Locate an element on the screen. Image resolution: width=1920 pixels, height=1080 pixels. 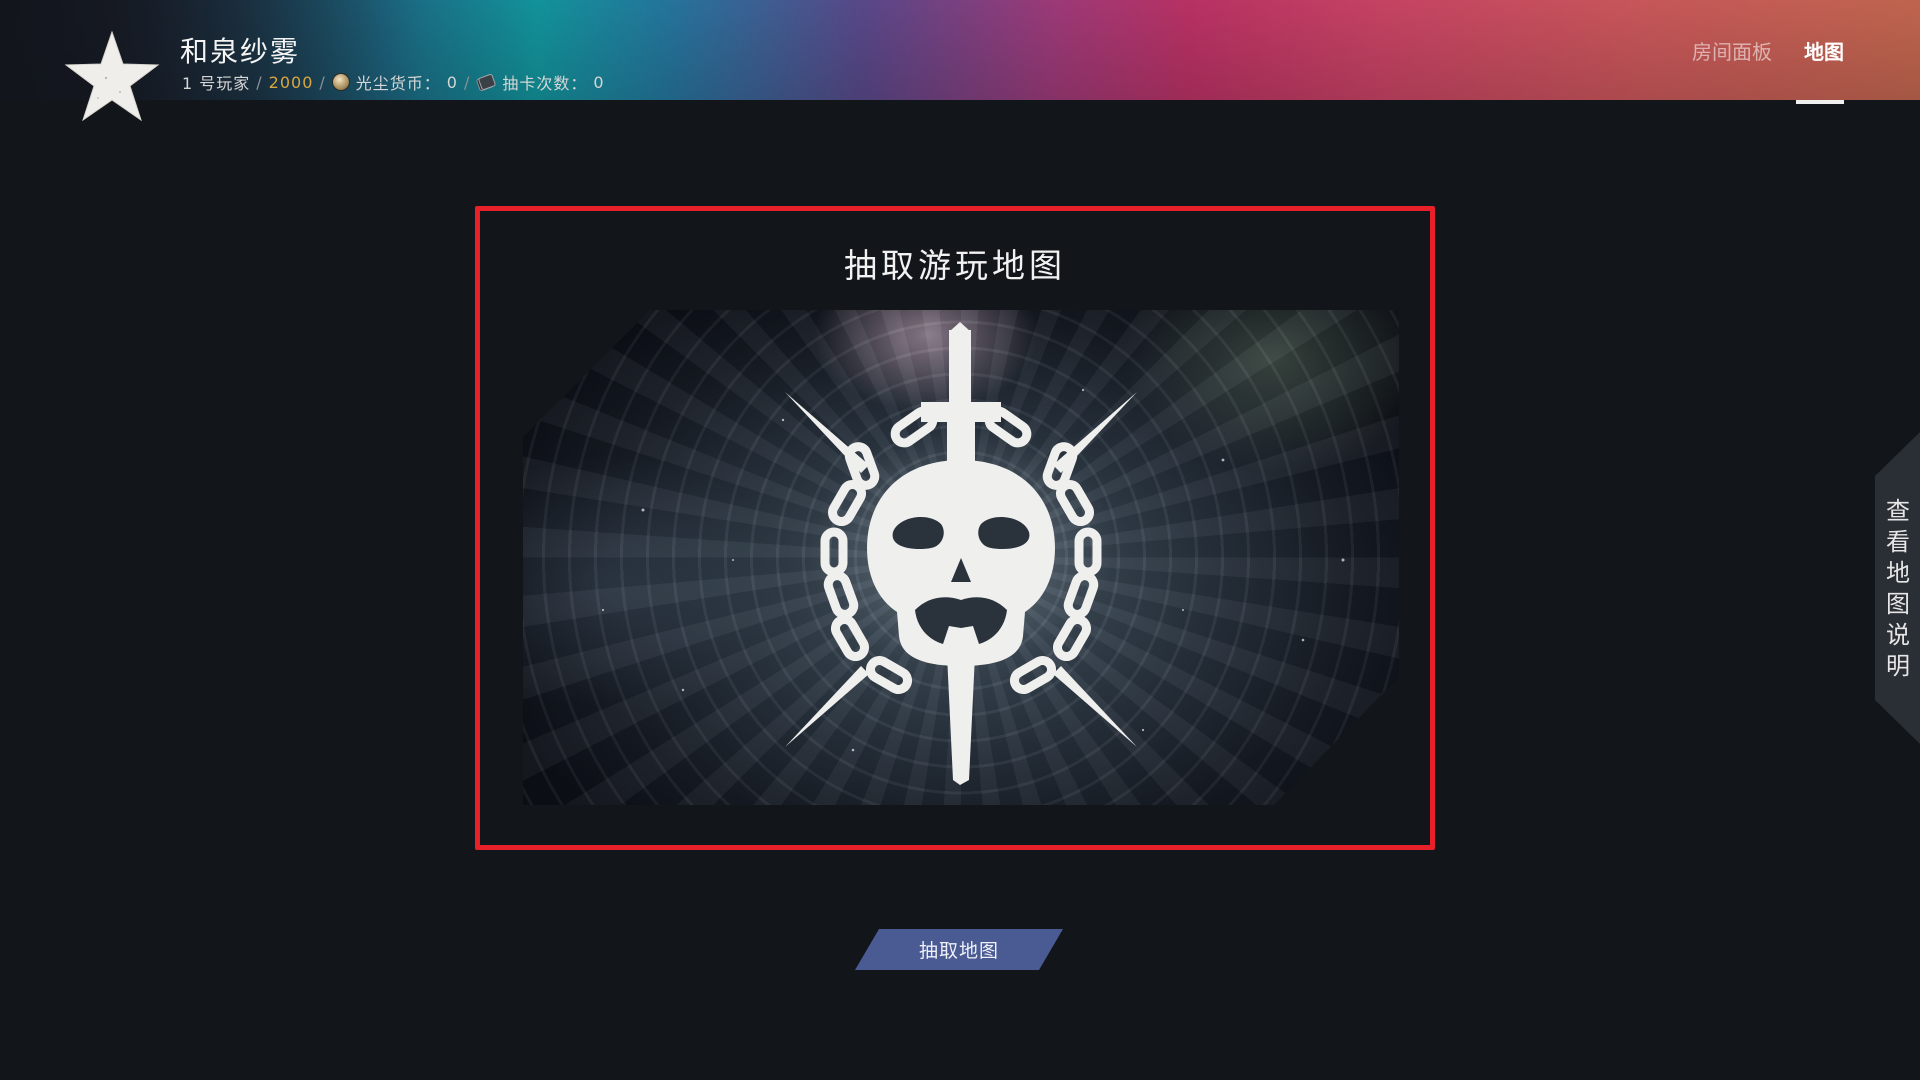
side-tab-label: 查看地图说明 is located at coordinates (1898, 588).